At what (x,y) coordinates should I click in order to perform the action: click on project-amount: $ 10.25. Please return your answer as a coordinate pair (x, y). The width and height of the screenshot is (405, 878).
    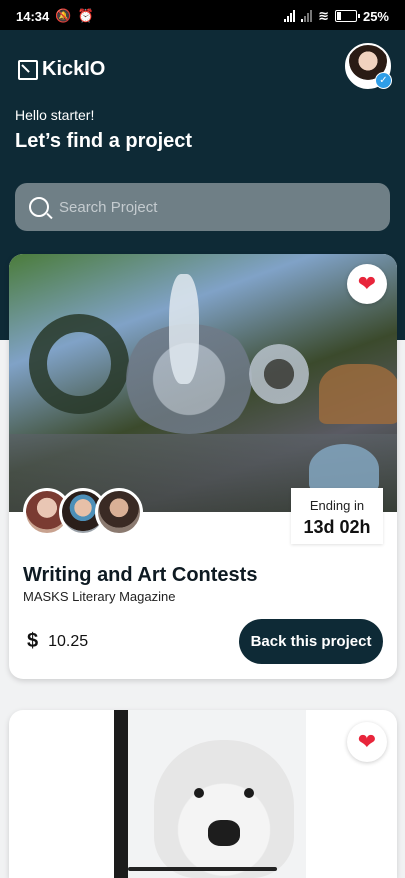
    Looking at the image, I should click on (57, 641).